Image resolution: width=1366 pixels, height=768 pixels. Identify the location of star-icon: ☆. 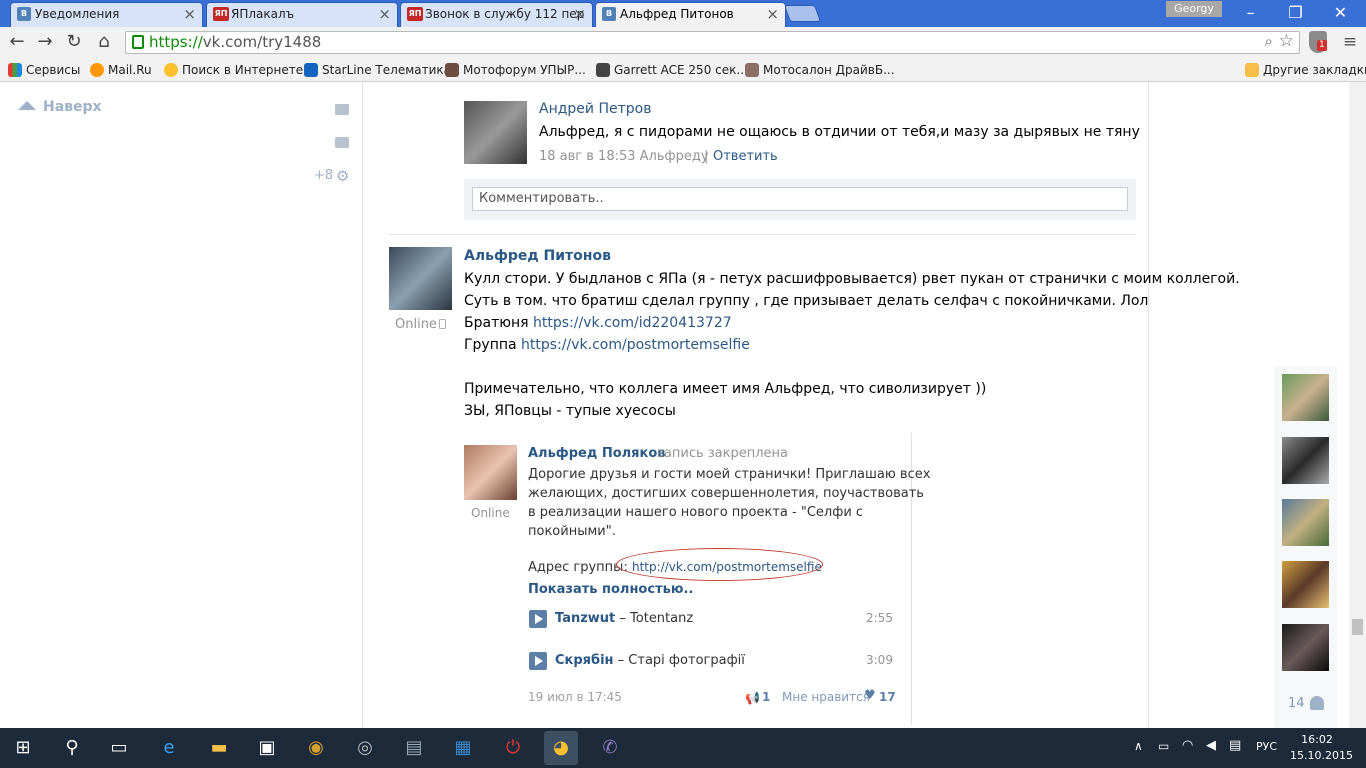
(1286, 41).